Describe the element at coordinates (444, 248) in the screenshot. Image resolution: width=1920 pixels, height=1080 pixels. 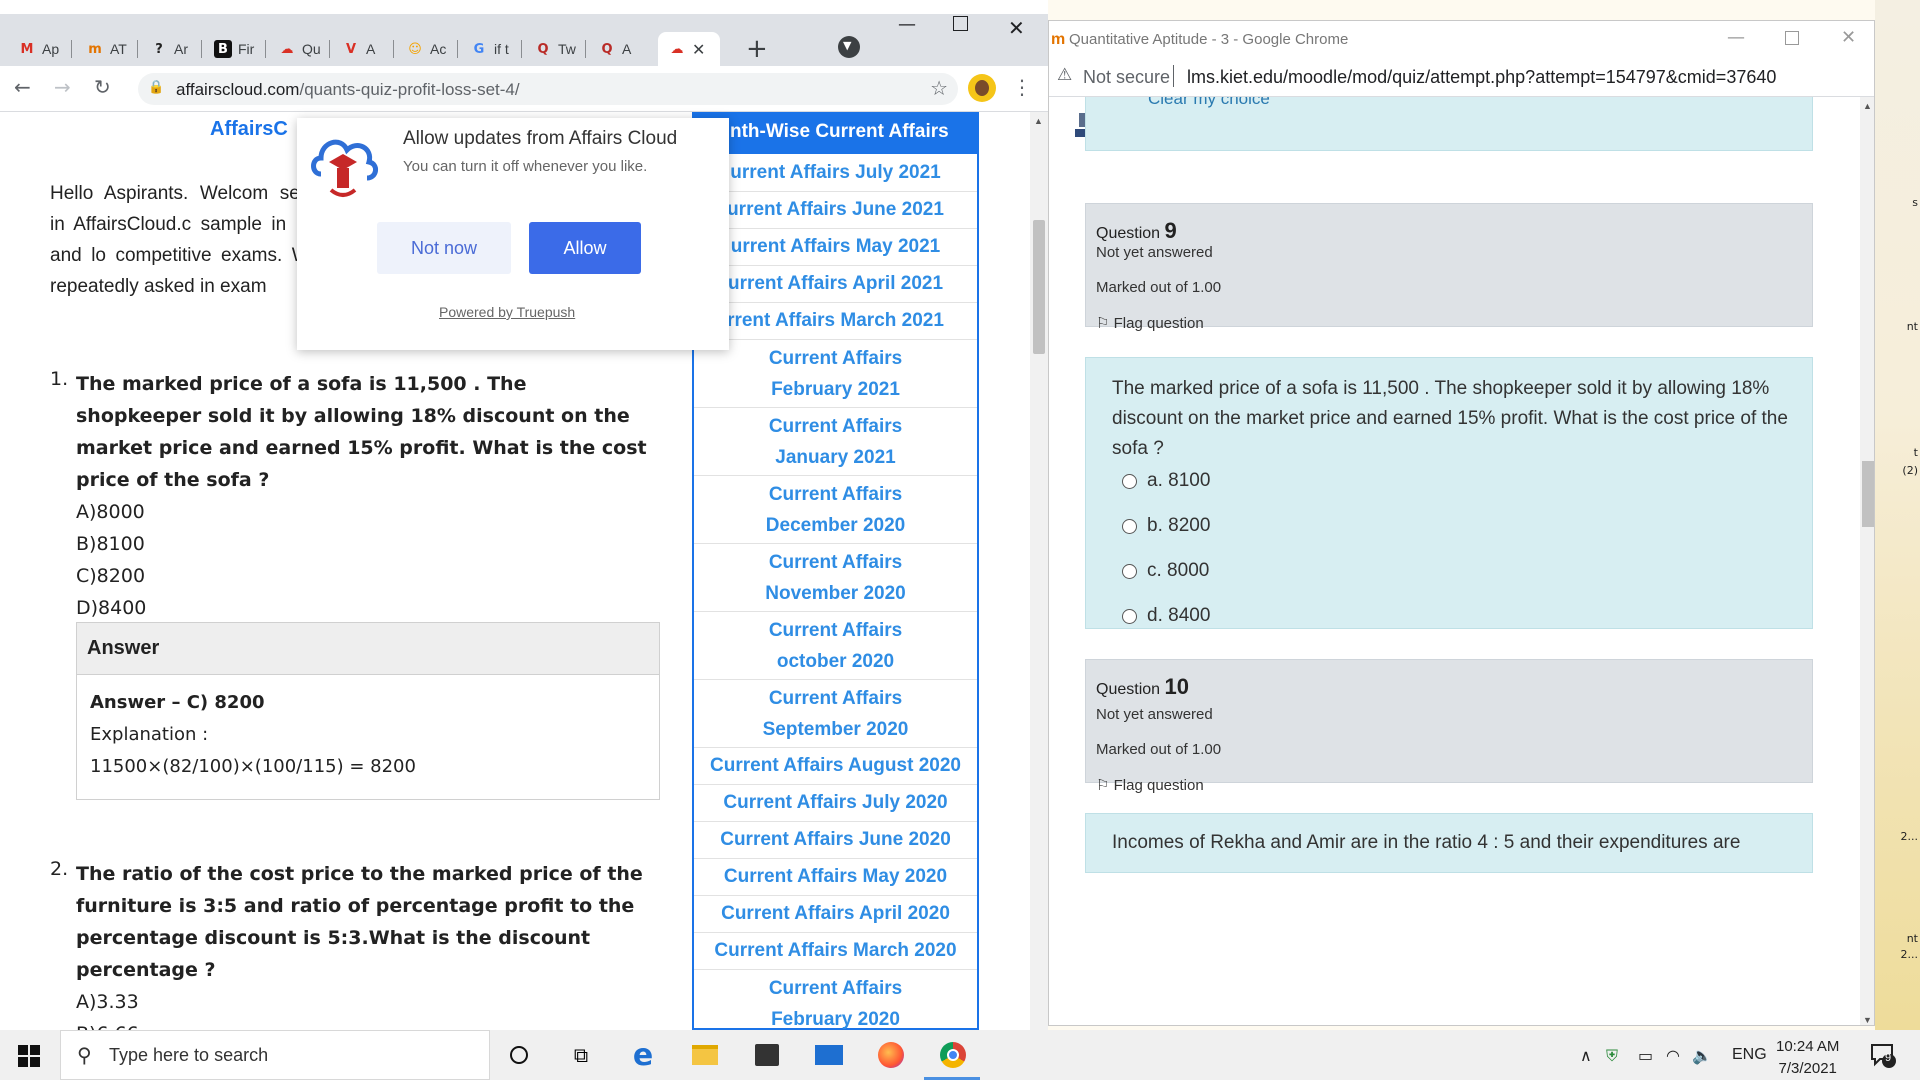
I see `not-now-button: Not now` at that location.